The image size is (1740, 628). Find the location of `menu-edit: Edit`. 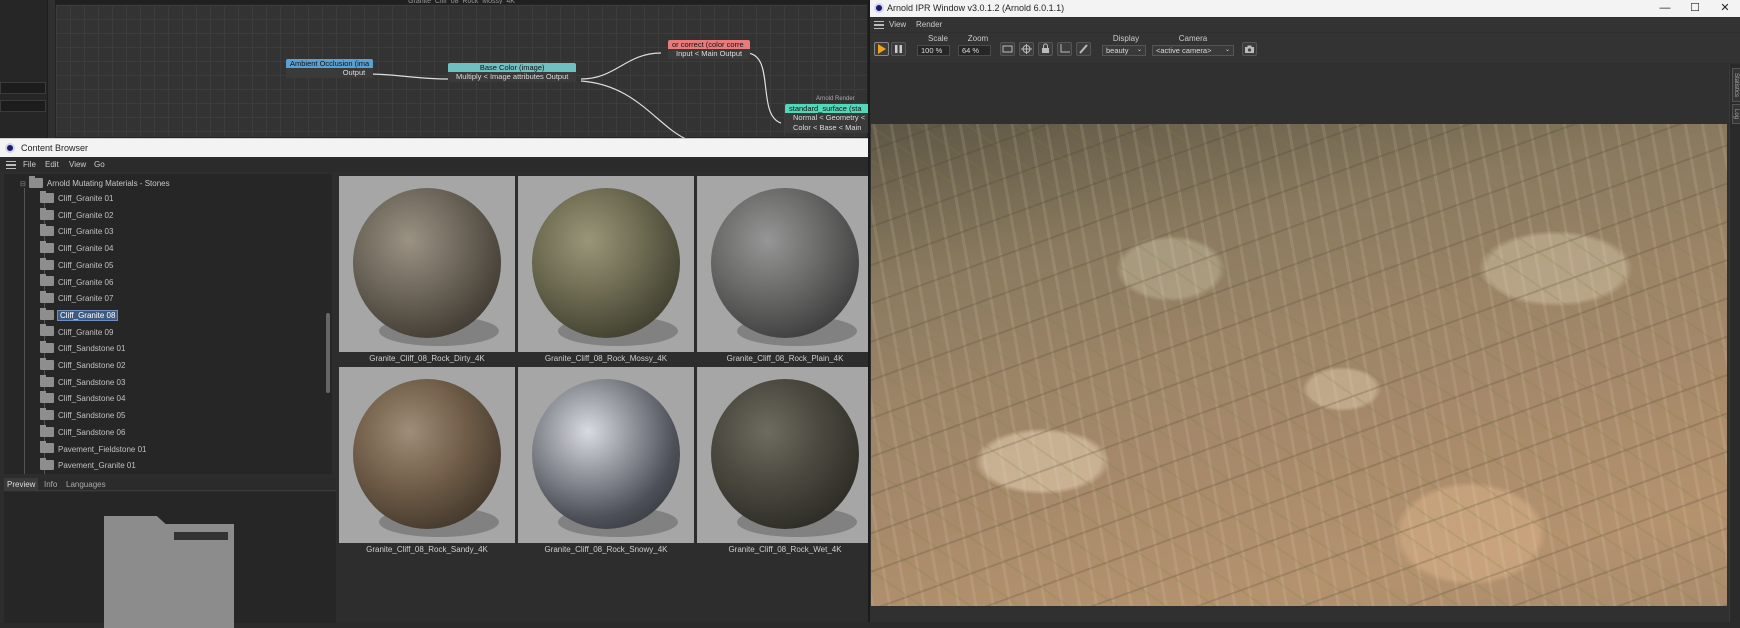

menu-edit: Edit is located at coordinates (52, 165).